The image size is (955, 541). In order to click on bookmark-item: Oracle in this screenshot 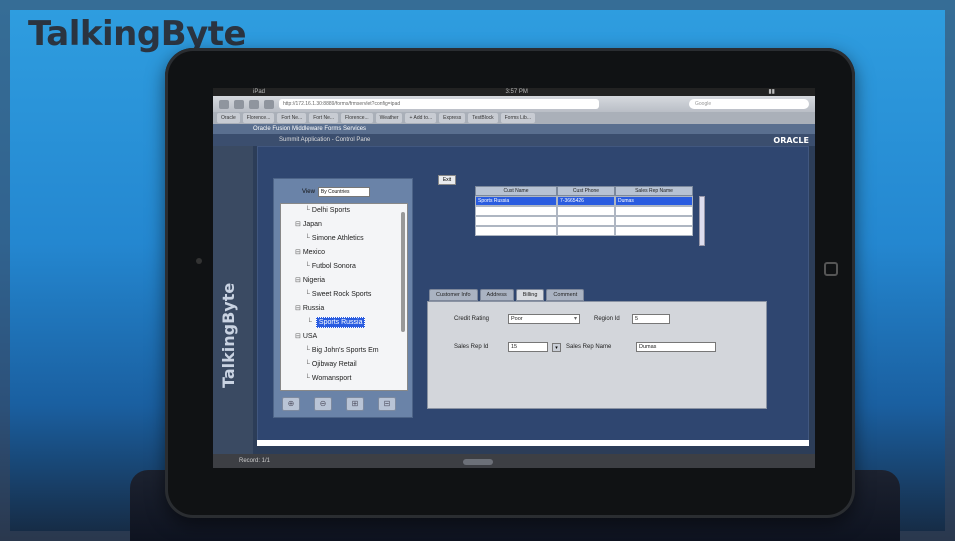, I will do `click(228, 118)`.